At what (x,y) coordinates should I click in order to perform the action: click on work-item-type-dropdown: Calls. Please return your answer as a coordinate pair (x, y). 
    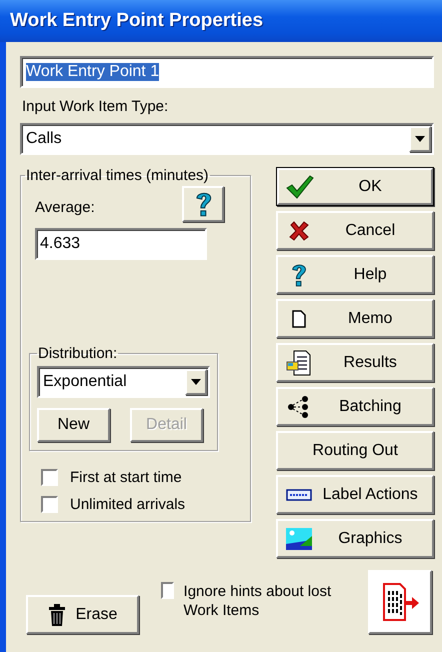
    Looking at the image, I should click on (227, 139).